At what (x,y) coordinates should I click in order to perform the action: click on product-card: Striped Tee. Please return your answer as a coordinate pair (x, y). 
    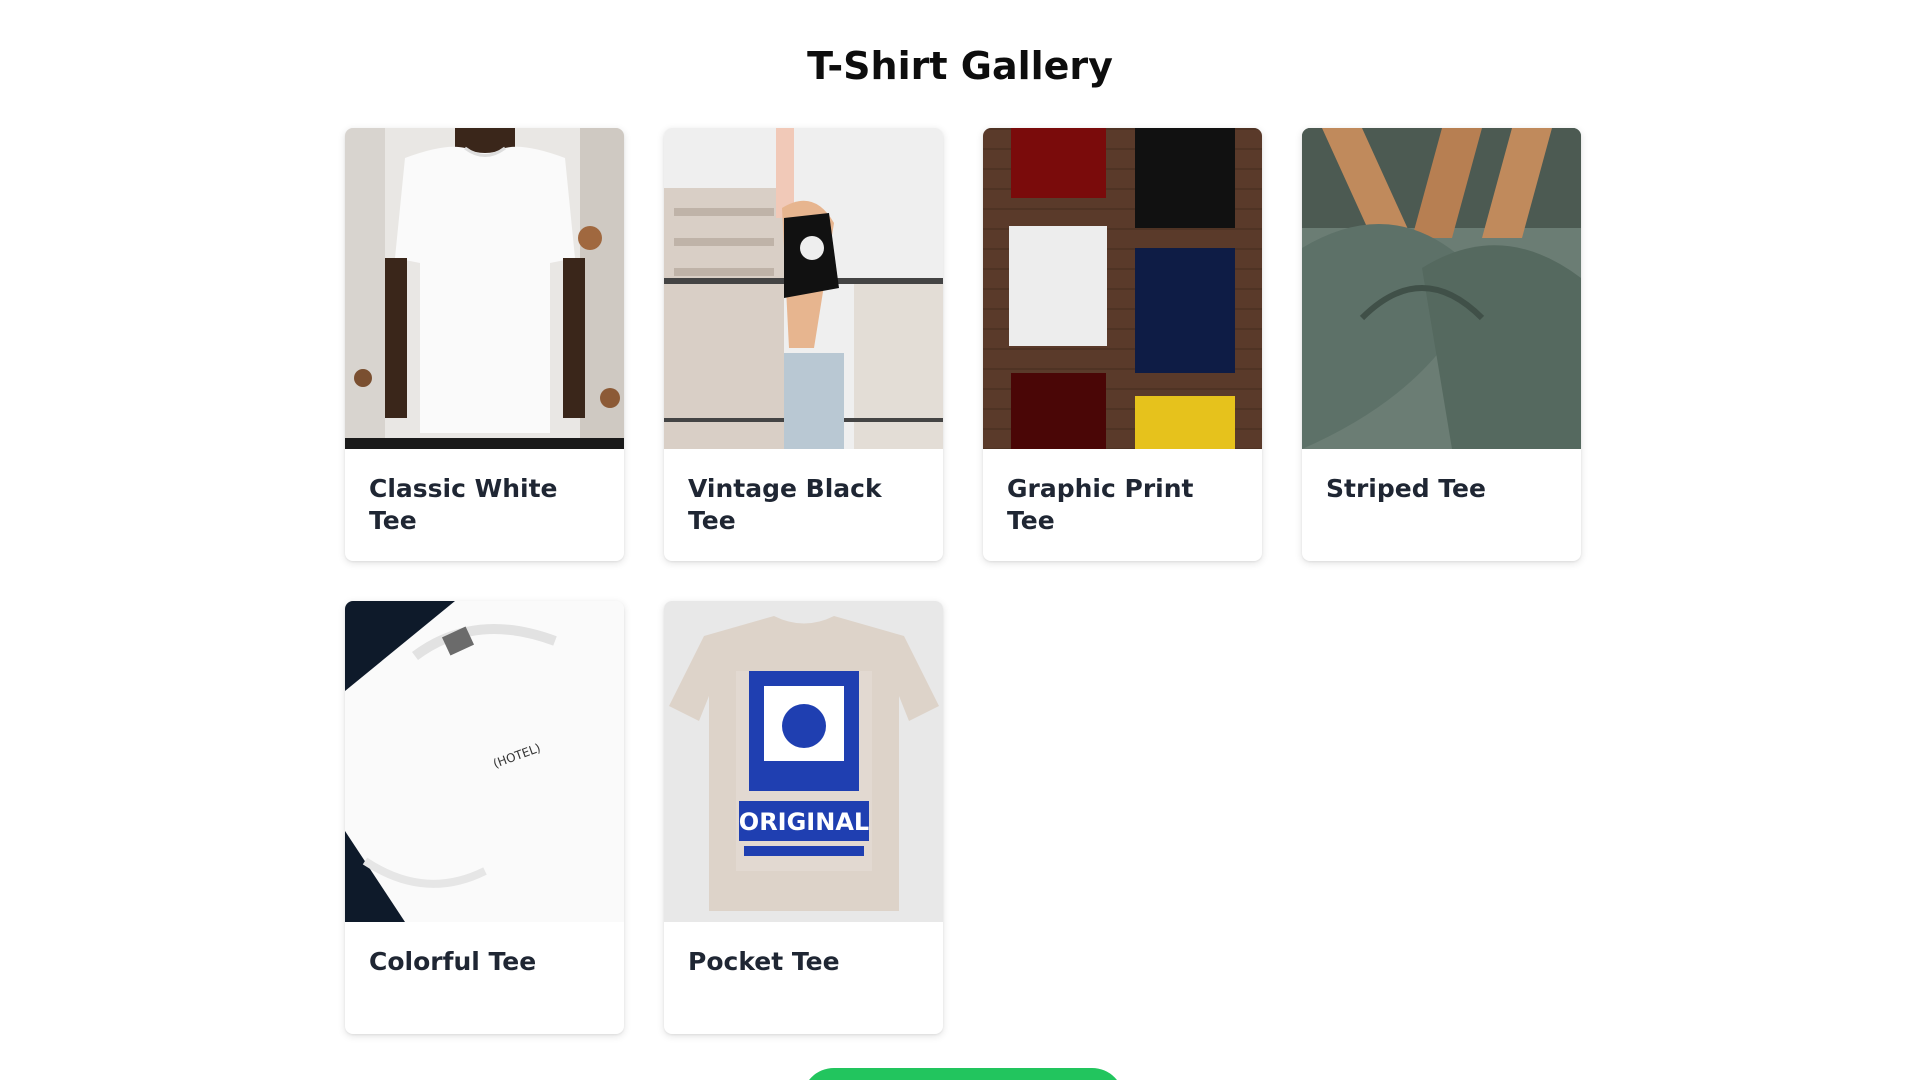
    Looking at the image, I should click on (1441, 344).